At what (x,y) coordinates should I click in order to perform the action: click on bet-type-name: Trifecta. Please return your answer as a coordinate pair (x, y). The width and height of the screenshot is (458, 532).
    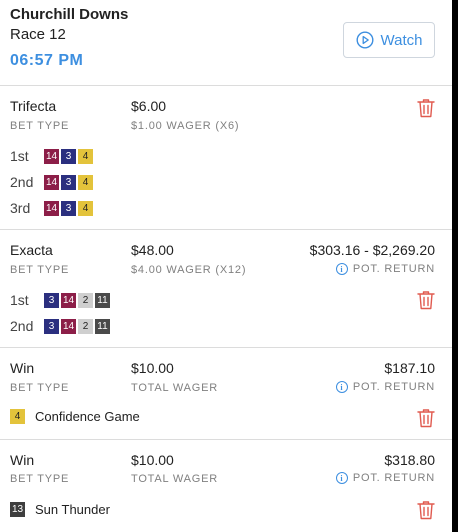
    Looking at the image, I should click on (33, 106).